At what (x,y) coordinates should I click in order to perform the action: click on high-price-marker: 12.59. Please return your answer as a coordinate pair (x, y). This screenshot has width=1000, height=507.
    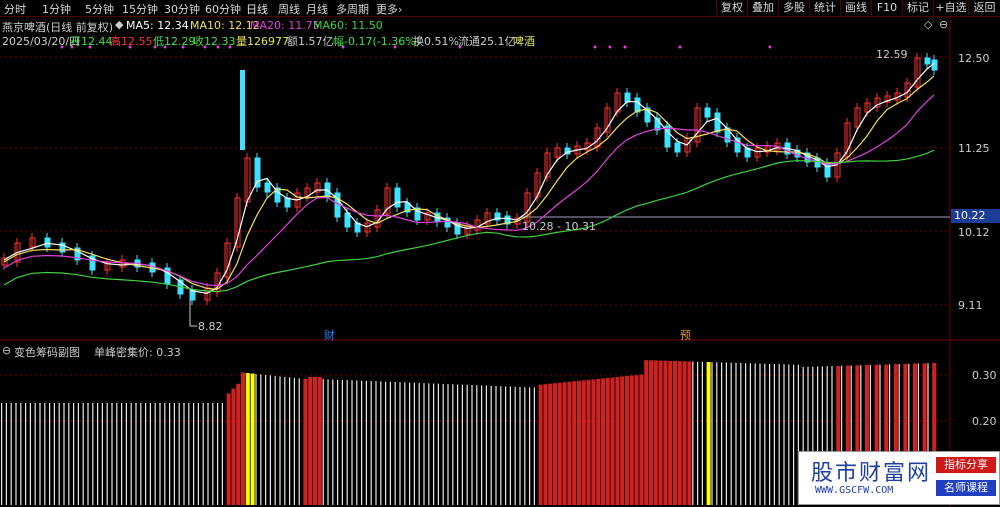
    Looking at the image, I should click on (892, 54).